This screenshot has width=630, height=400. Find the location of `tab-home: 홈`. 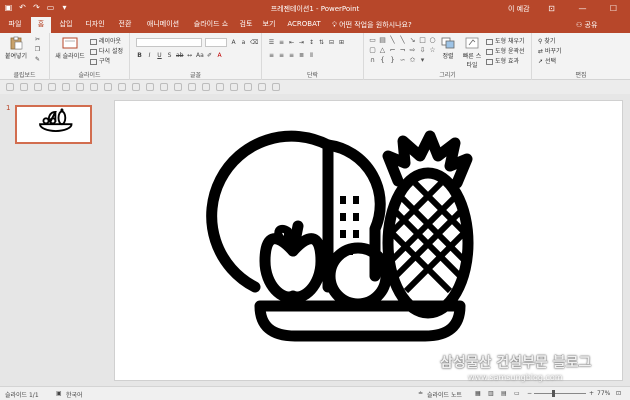

tab-home: 홈 is located at coordinates (41, 25).